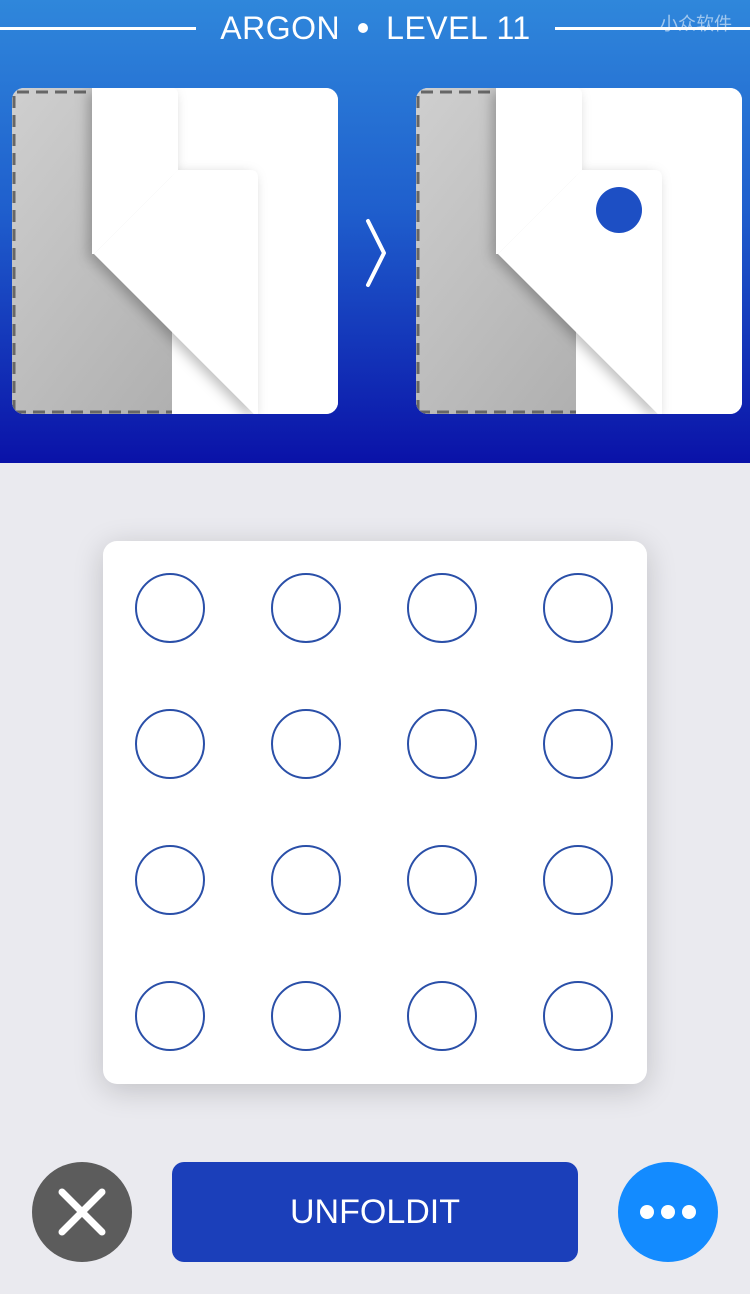 This screenshot has height=1294, width=750. What do you see at coordinates (170, 608) in the screenshot?
I see `grid-hole-r1-c1` at bounding box center [170, 608].